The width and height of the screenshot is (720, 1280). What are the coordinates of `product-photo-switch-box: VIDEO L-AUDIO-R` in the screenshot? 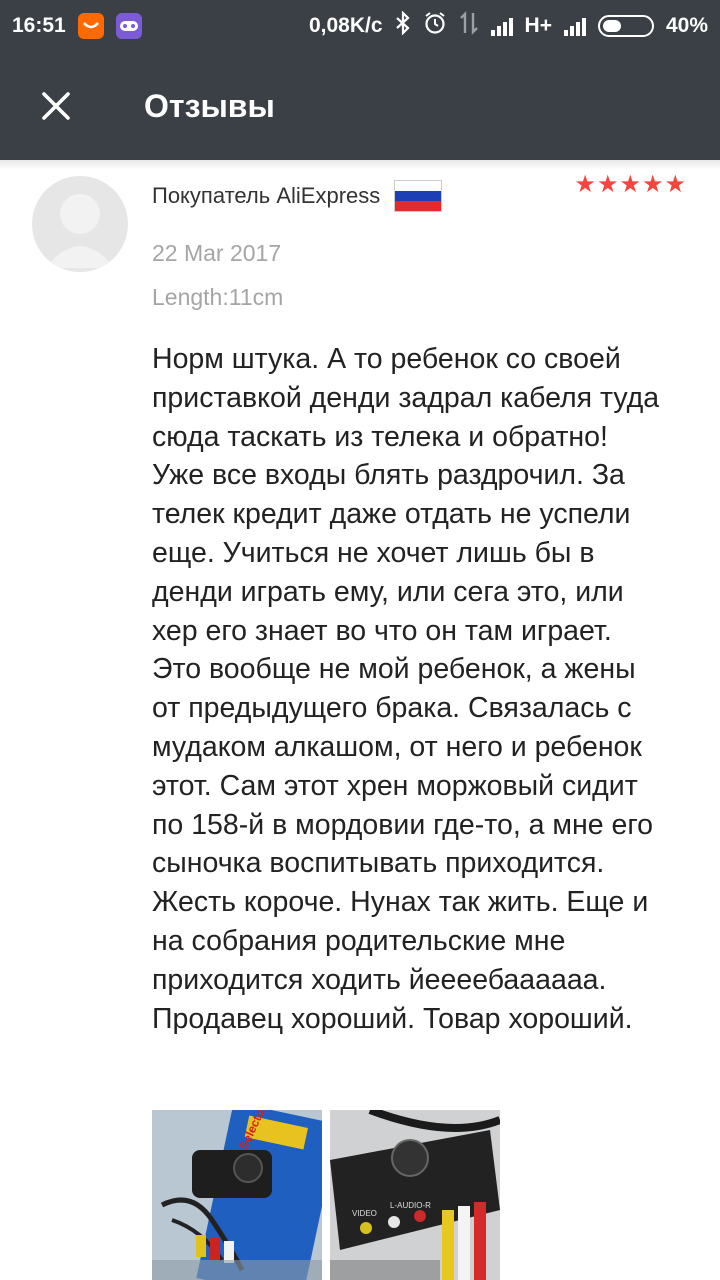 It's located at (415, 1195).